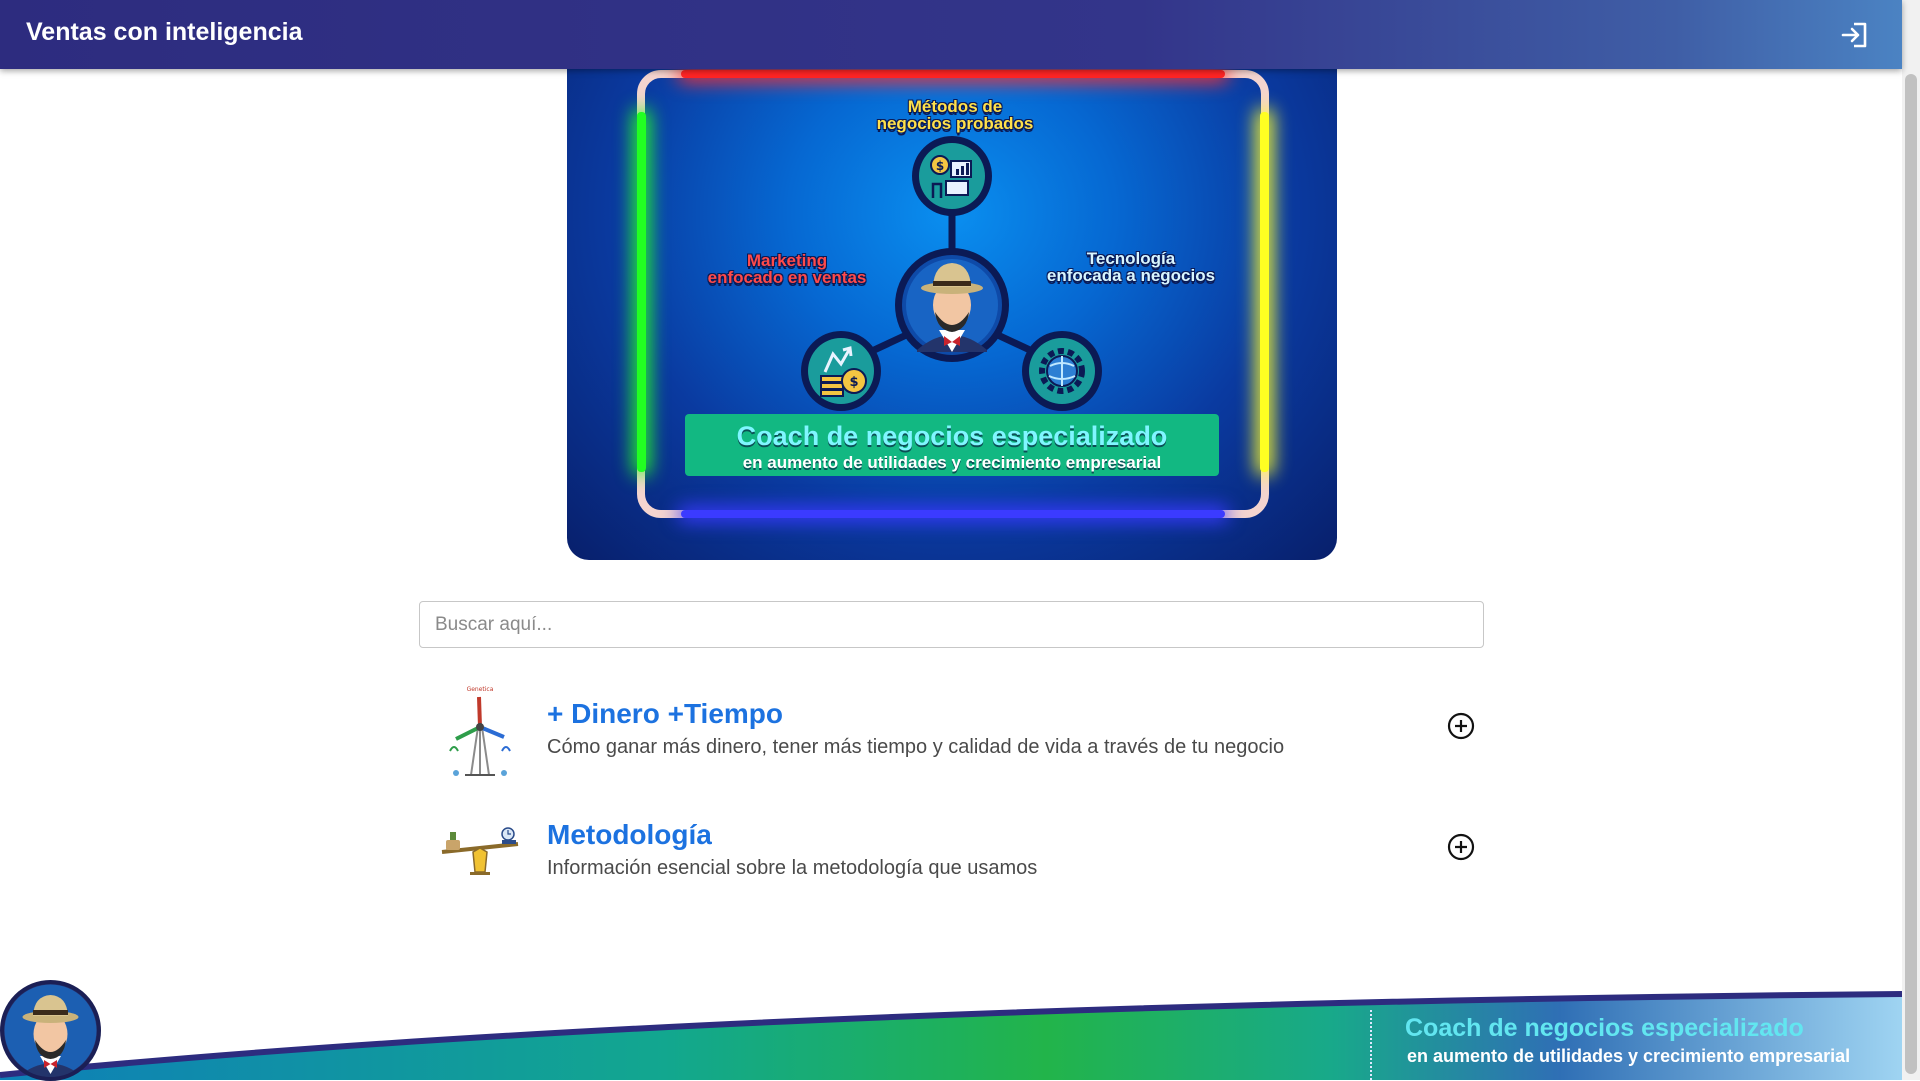 This screenshot has height=1081, width=1920. I want to click on windmill-icon: Genetica, so click(480, 731).